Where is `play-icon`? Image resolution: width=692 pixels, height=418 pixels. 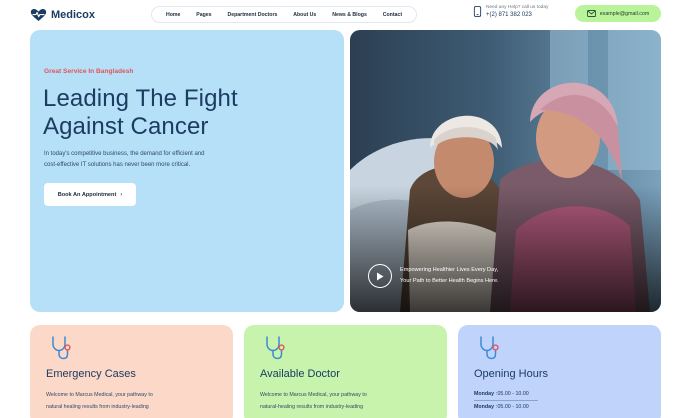
play-icon is located at coordinates (380, 276).